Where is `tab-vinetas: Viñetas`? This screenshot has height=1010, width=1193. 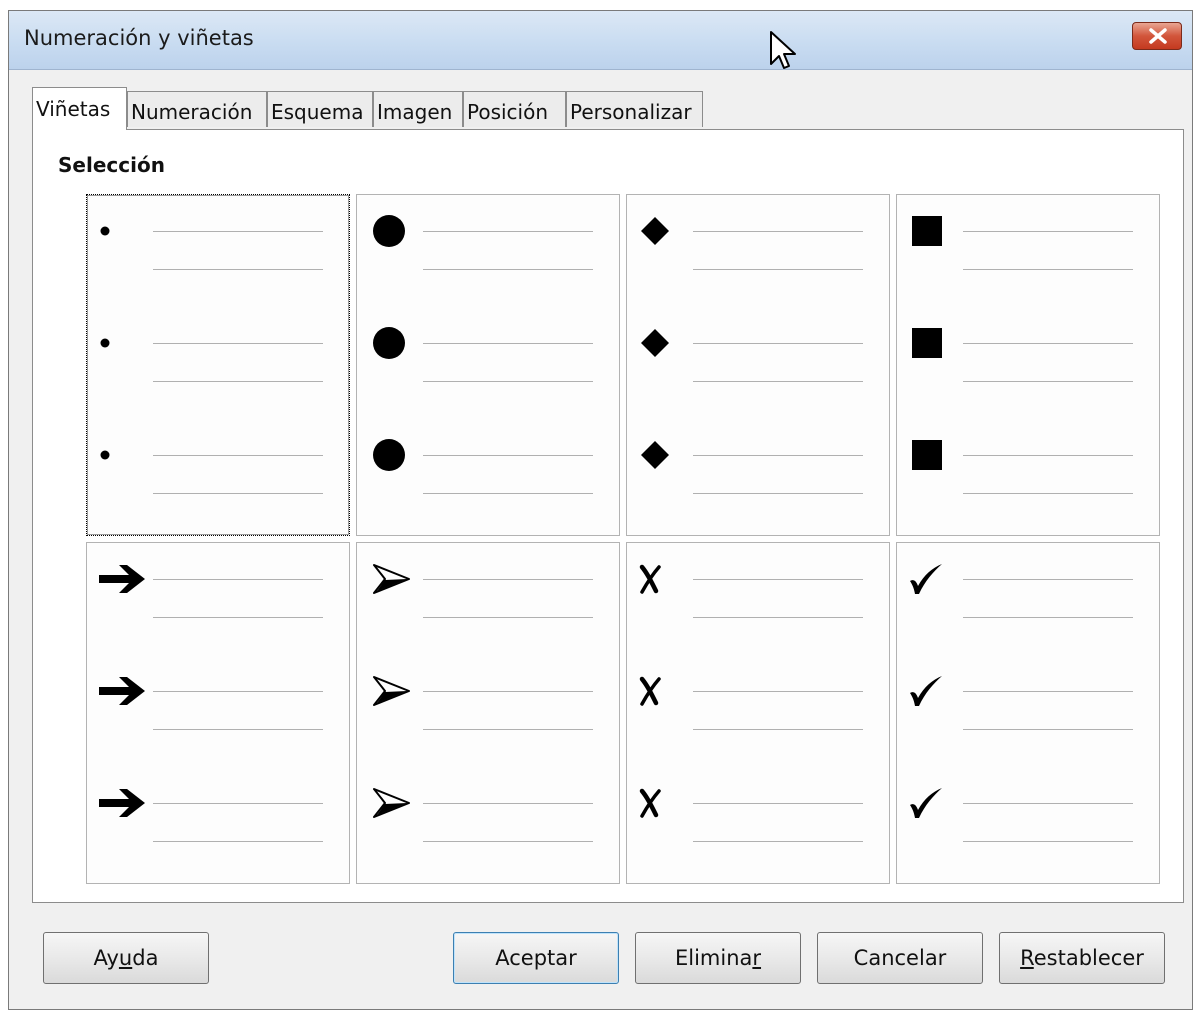 tab-vinetas: Viñetas is located at coordinates (79, 108).